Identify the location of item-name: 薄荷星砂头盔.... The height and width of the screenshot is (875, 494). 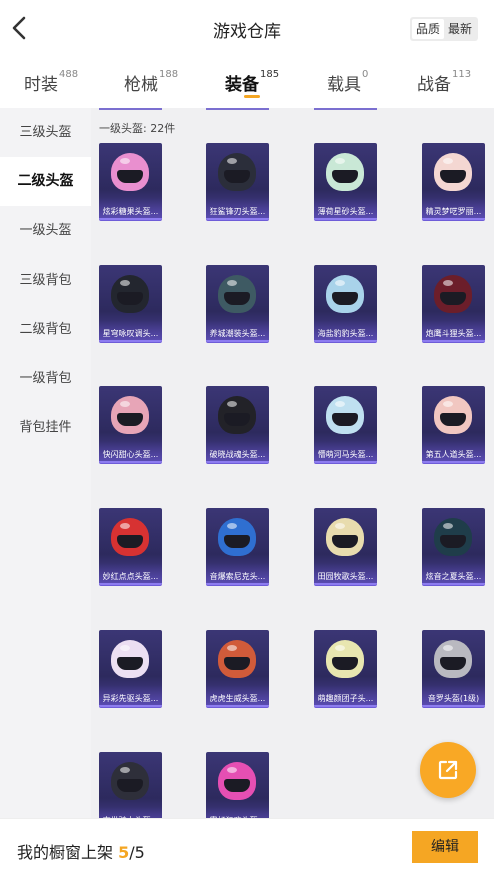
(345, 211).